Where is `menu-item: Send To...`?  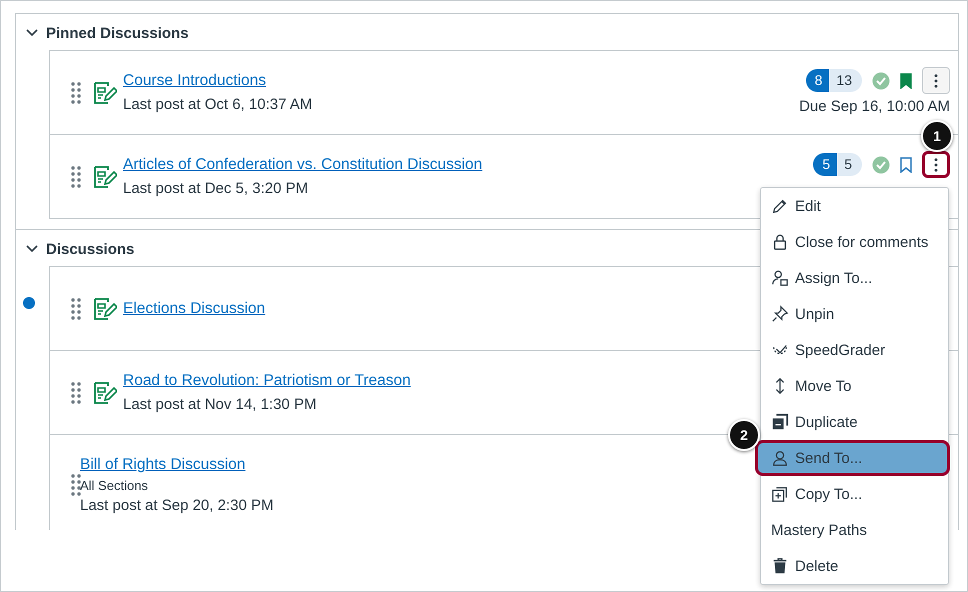 menu-item: Send To... is located at coordinates (852, 458).